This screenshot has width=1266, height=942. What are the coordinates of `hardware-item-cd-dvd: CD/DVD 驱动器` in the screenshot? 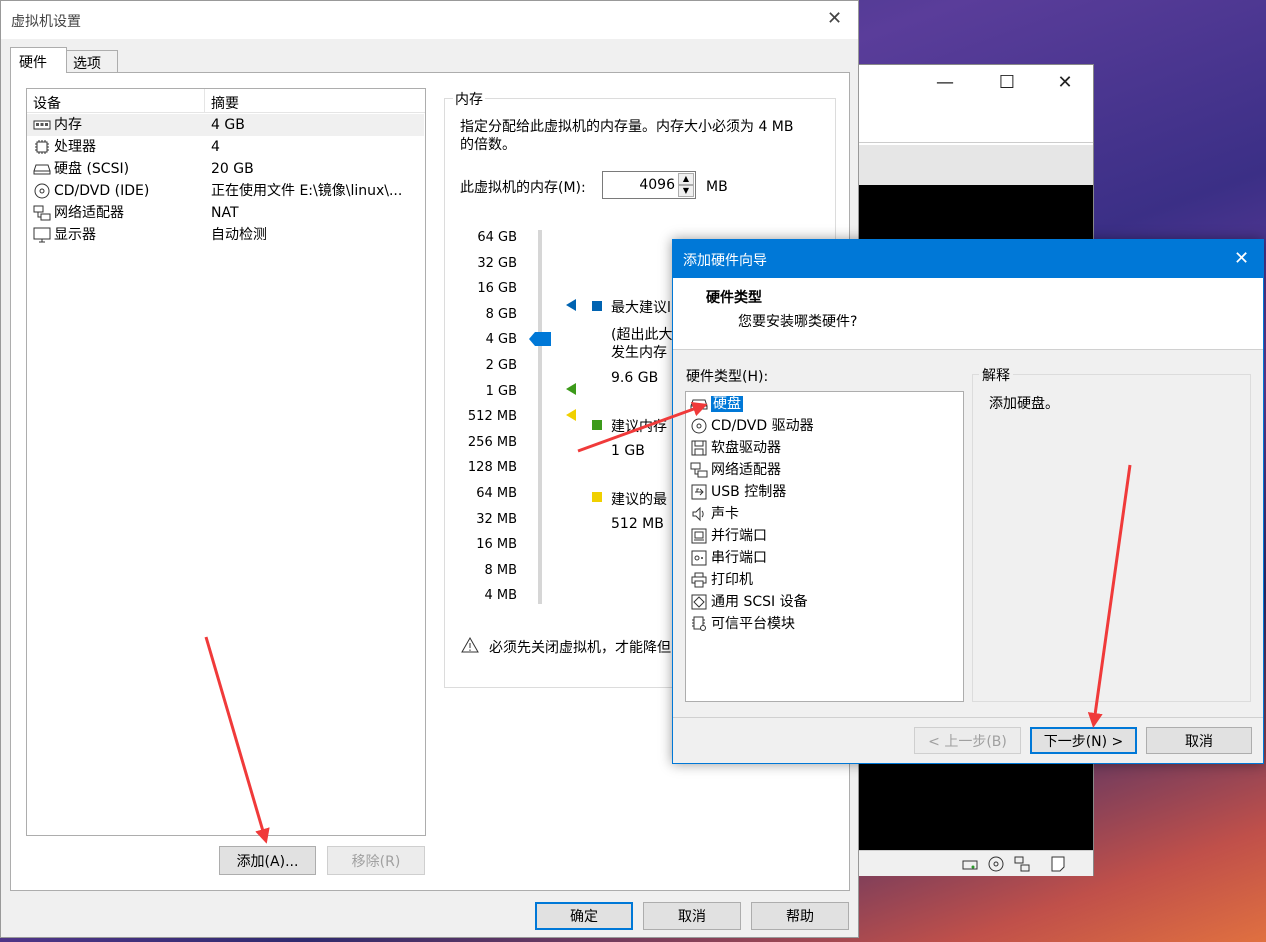 It's located at (752, 426).